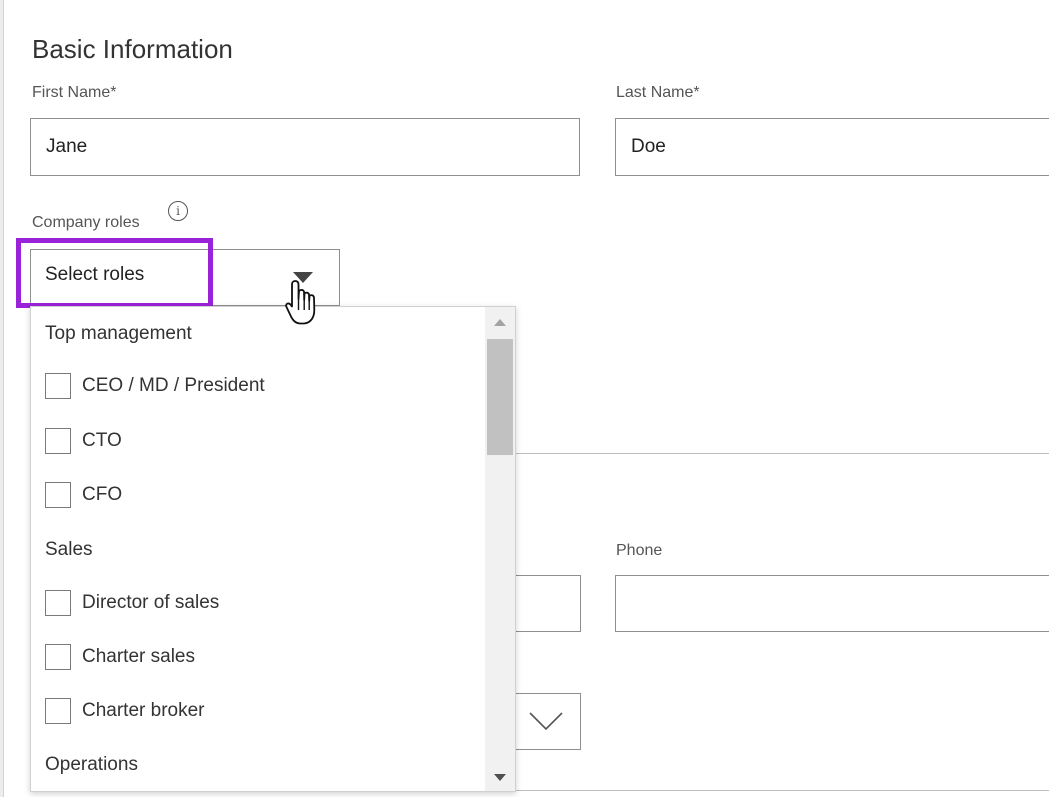 This screenshot has width=1049, height=797. I want to click on option-charter-sales: Charter sales, so click(120, 657).